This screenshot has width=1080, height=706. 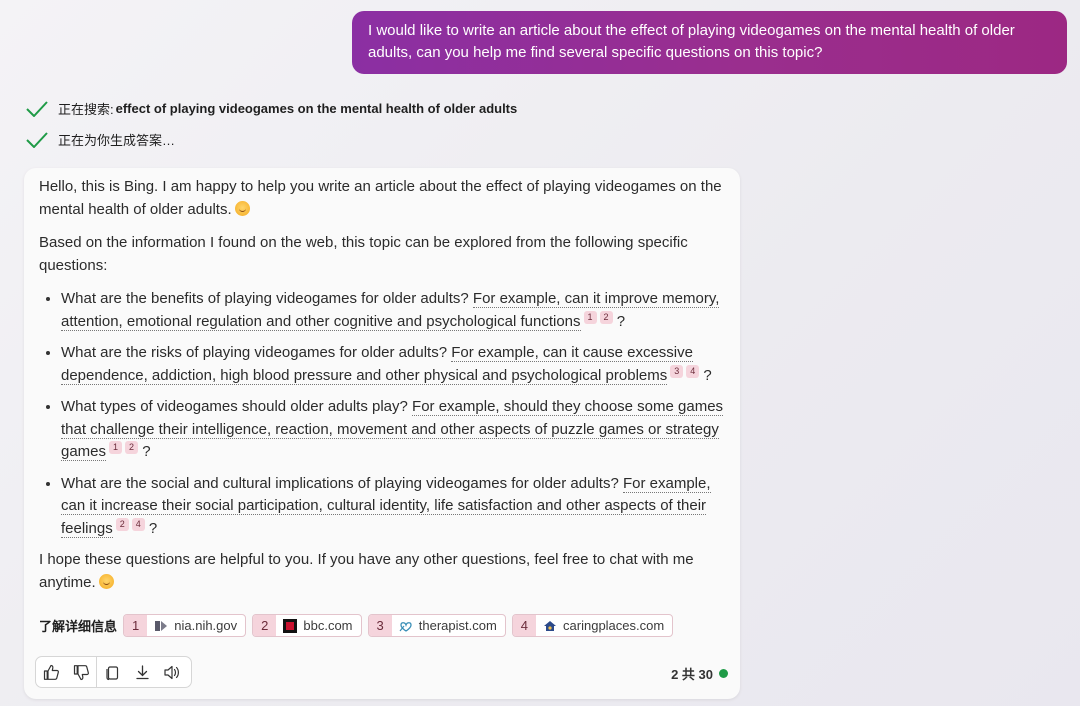 I want to click on message-action-toolbar, so click(x=113, y=672).